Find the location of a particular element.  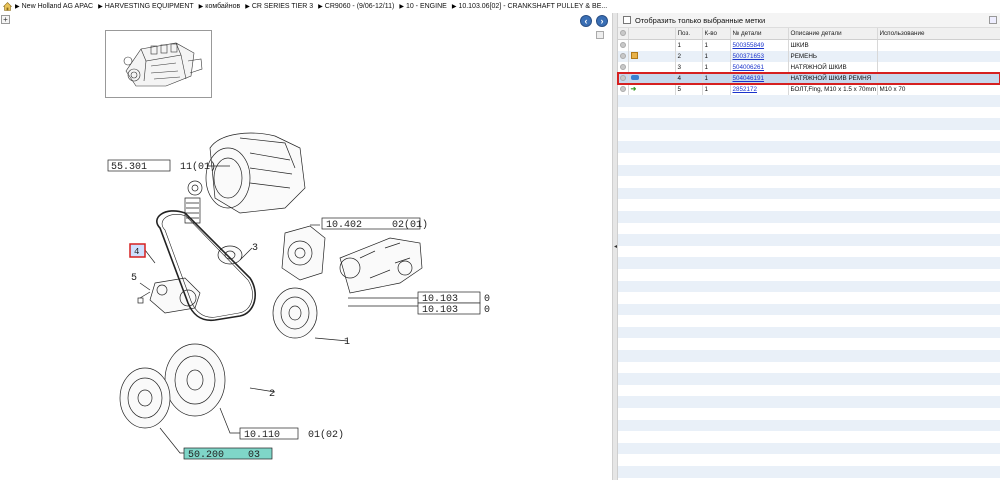

header-select is located at coordinates (623, 34).